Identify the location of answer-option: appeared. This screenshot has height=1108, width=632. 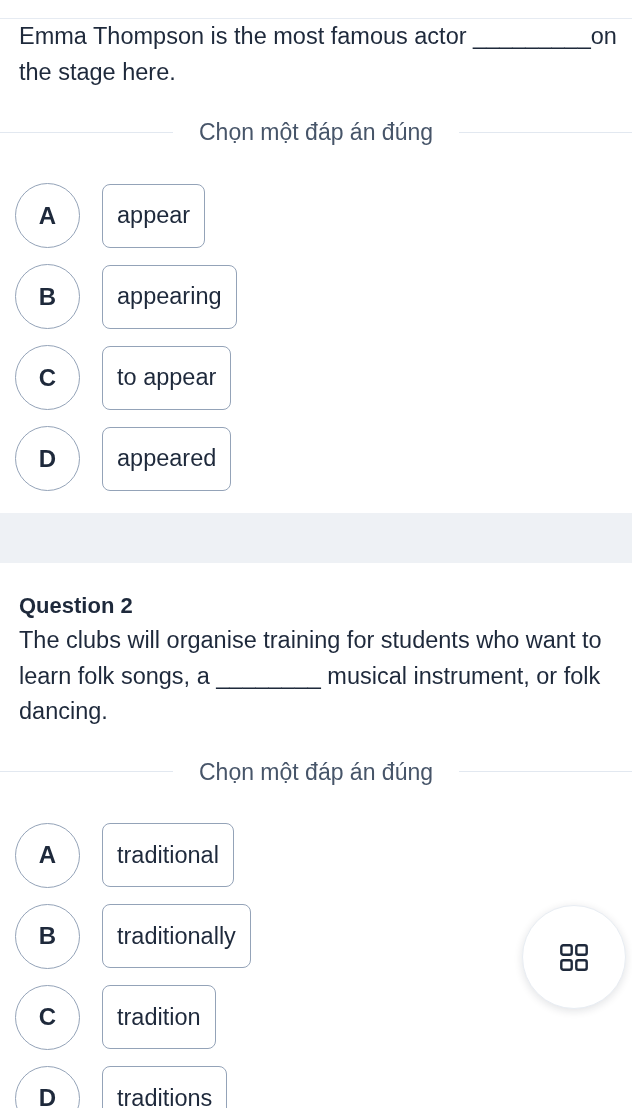
(167, 458).